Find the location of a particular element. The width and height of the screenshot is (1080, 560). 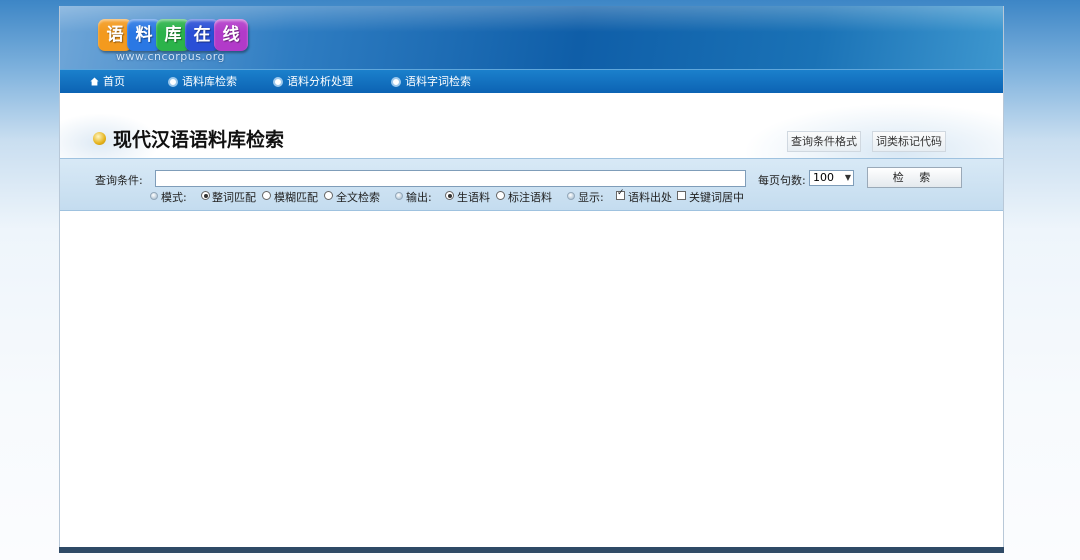

display-check-source is located at coordinates (620, 194).